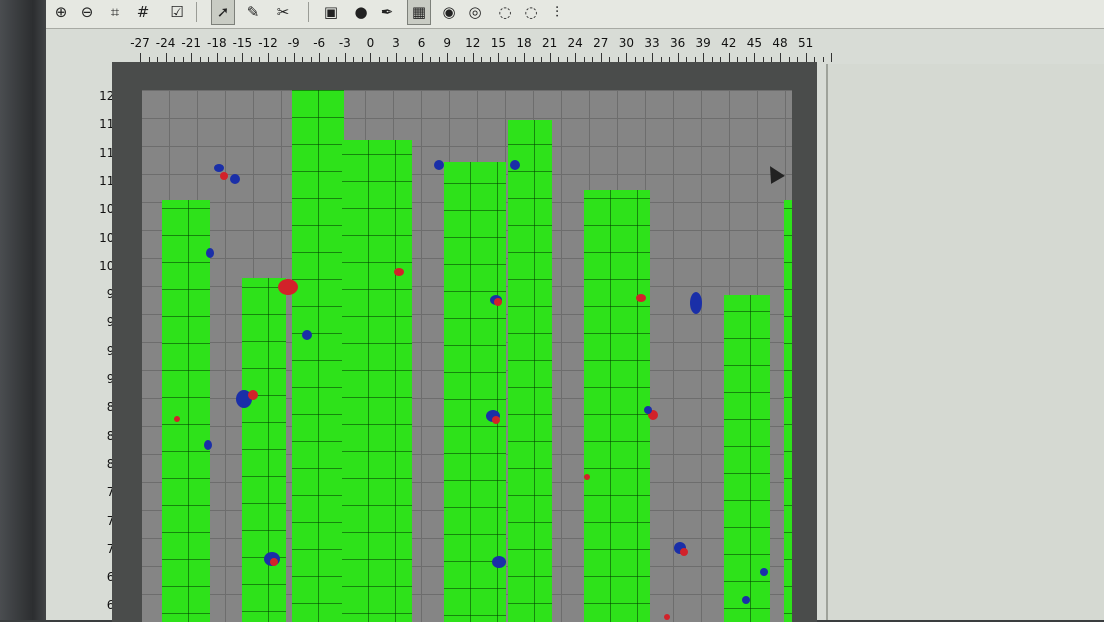  I want to click on x-tick-label: -27, so click(140, 43).